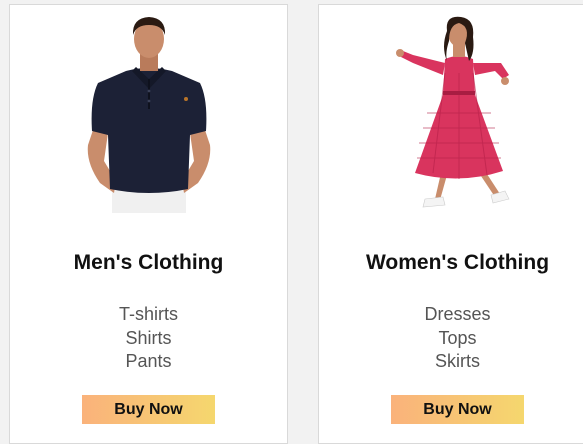 The width and height of the screenshot is (583, 444). I want to click on category-item: Pants, so click(148, 361).